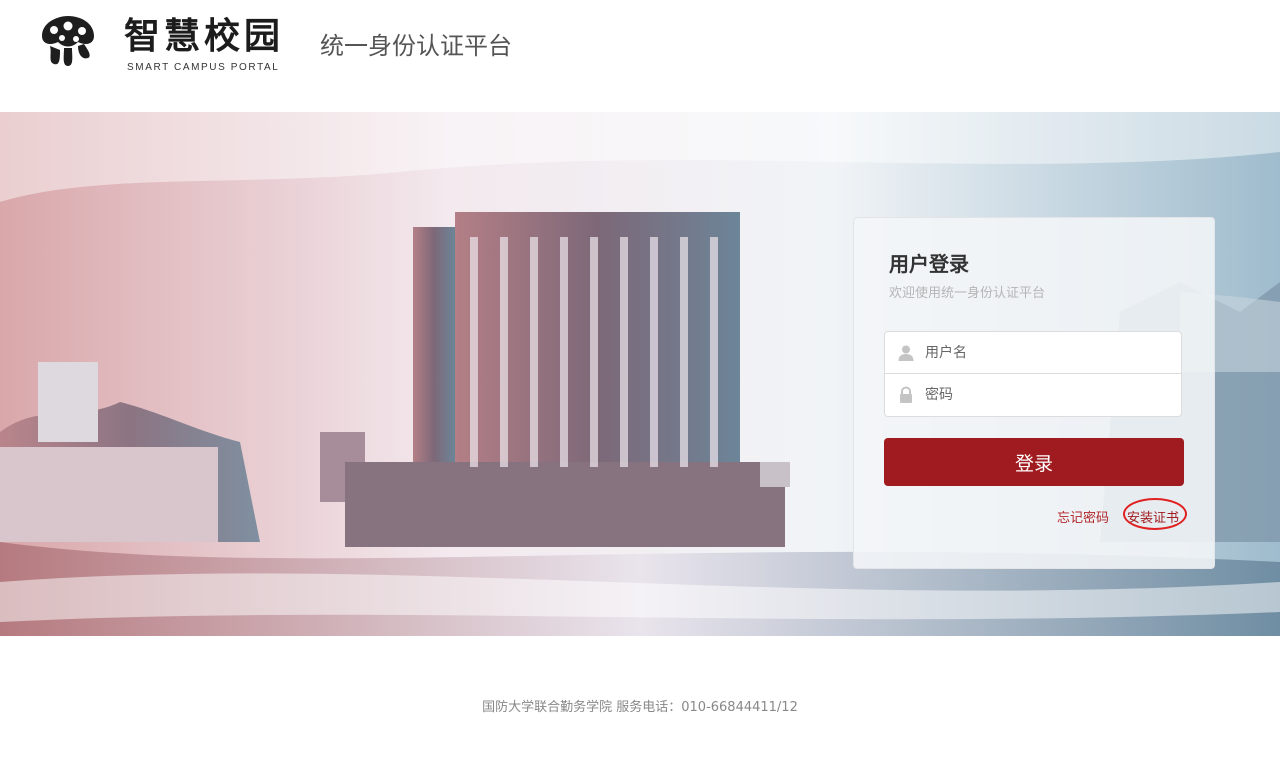  What do you see at coordinates (1034, 462) in the screenshot?
I see `login-button: 登录` at bounding box center [1034, 462].